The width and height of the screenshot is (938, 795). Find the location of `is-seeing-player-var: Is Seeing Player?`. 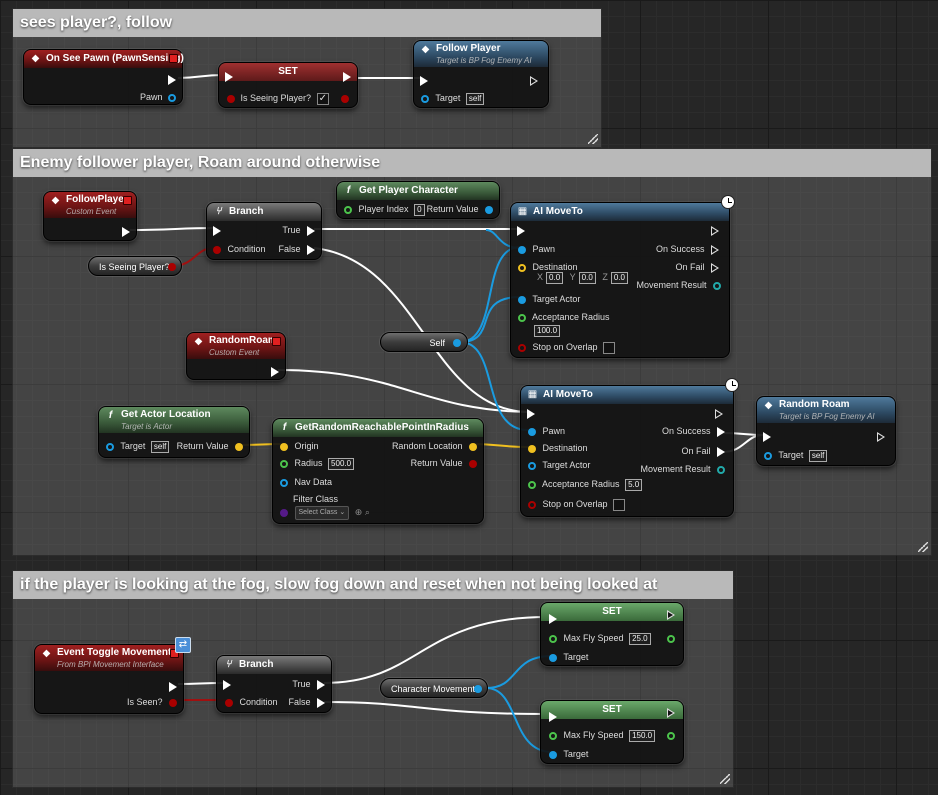

is-seeing-player-var: Is Seeing Player? is located at coordinates (135, 266).